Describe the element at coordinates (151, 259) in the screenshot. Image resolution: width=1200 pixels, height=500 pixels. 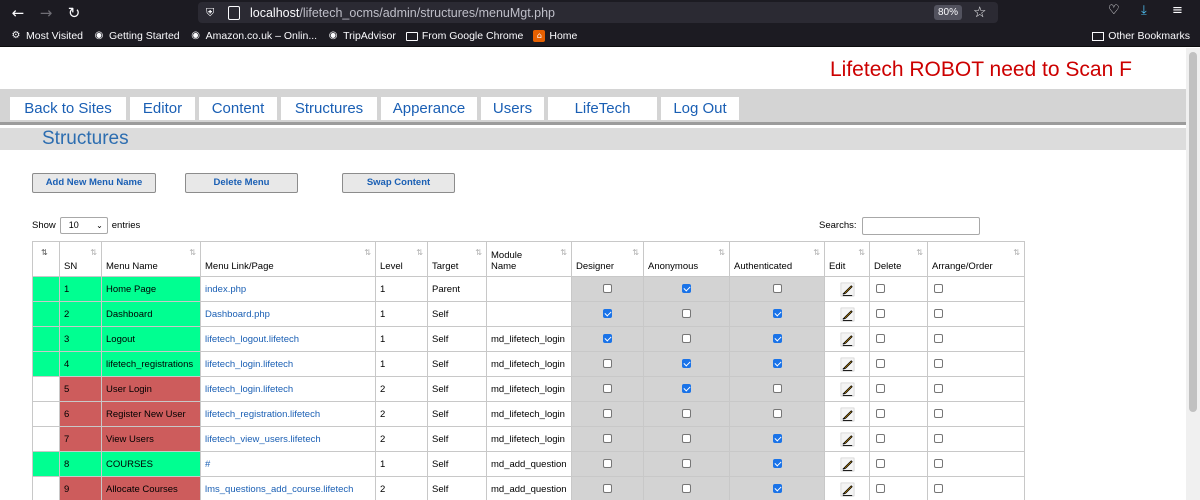
I see `column-header: Menu Name ⇅` at that location.